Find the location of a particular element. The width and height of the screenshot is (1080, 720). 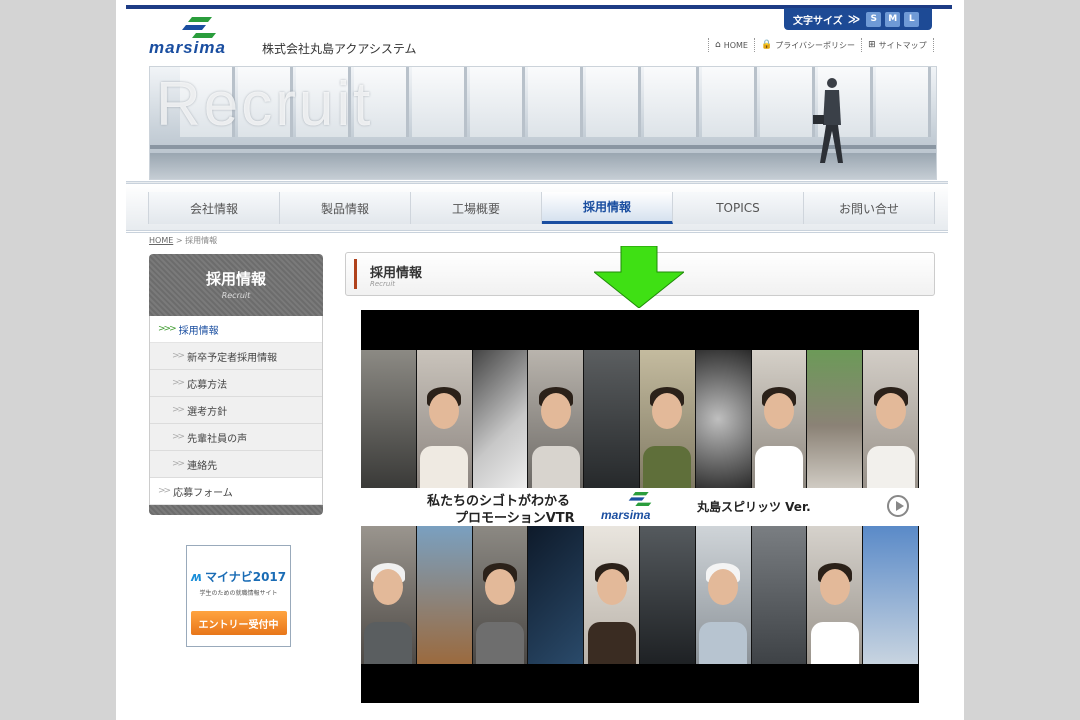

sidebar-item-new-graduate: >> 新卒予定者採用情報 is located at coordinates (236, 356).